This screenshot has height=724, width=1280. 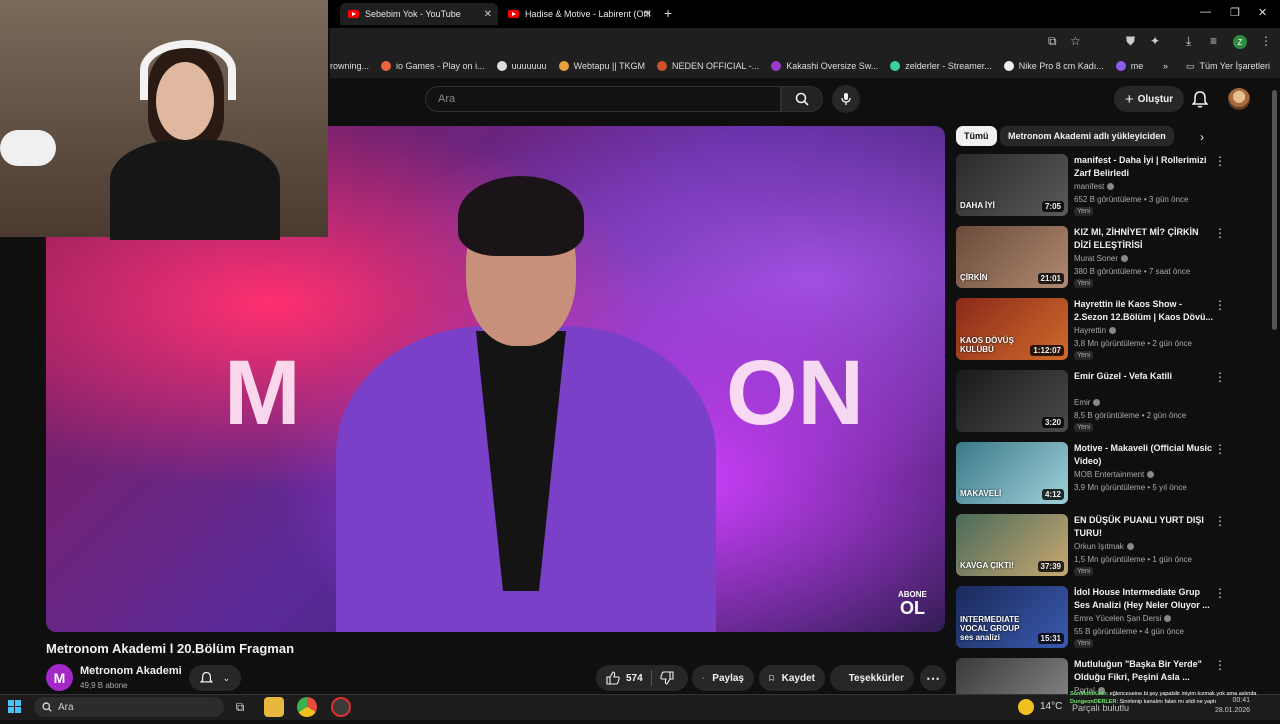 What do you see at coordinates (59, 677) in the screenshot?
I see `channel-avatar: M` at bounding box center [59, 677].